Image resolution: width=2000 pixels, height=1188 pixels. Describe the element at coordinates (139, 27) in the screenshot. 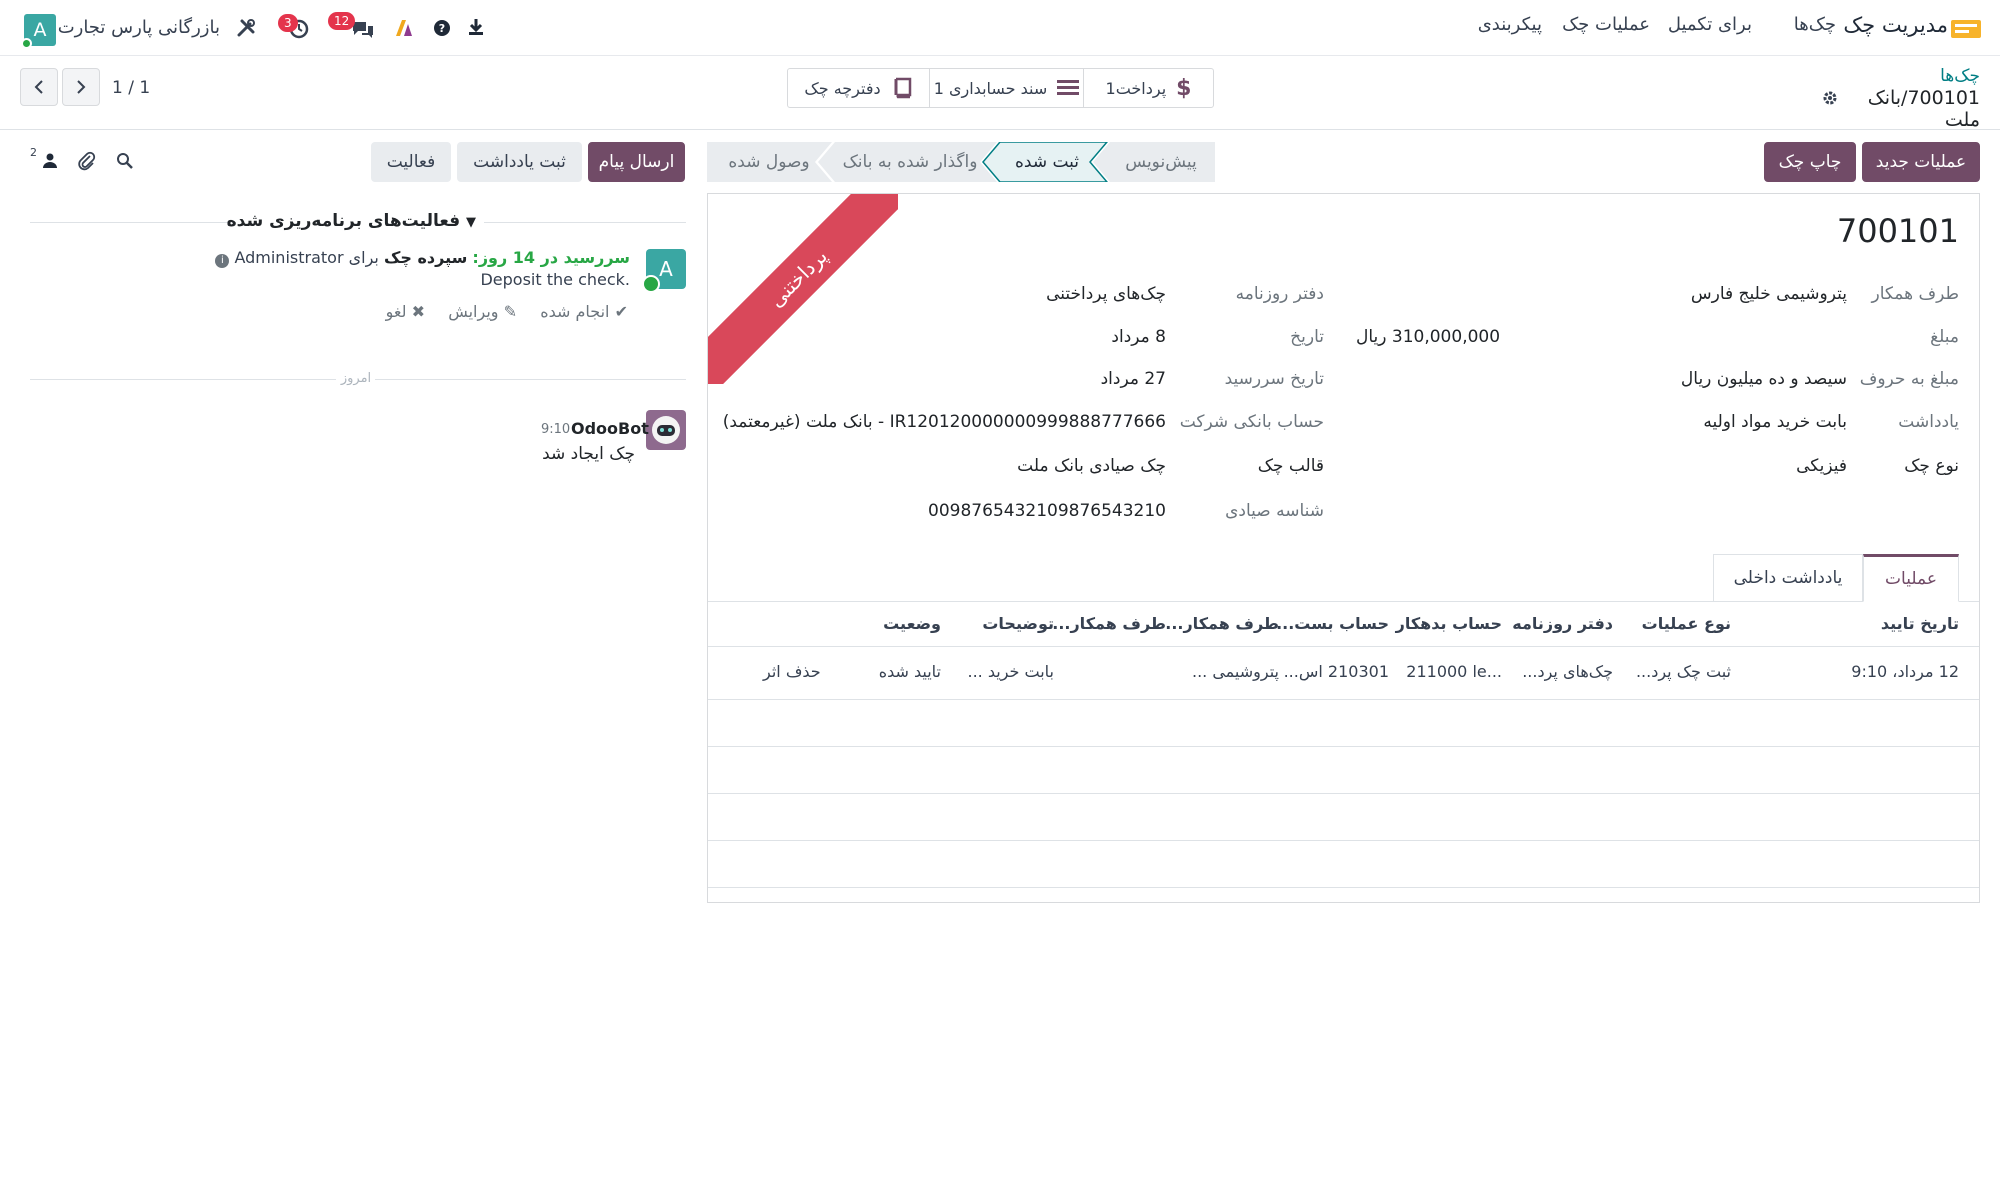

I see `company-switcher: بازرگانی پارس تجارت` at that location.